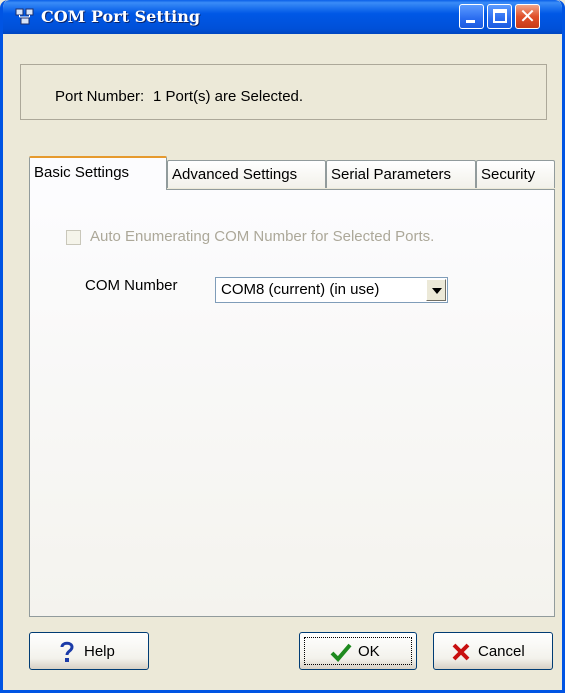 The width and height of the screenshot is (565, 693). I want to click on cancel-button: Cancel, so click(493, 651).